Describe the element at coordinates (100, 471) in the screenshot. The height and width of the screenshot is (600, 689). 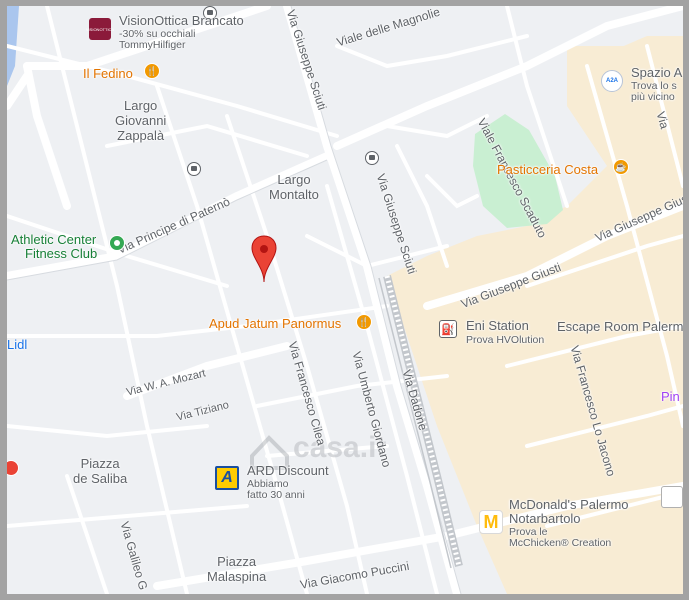
I see `area-label-piazza-de-saliba: Piazza de Saliba` at that location.